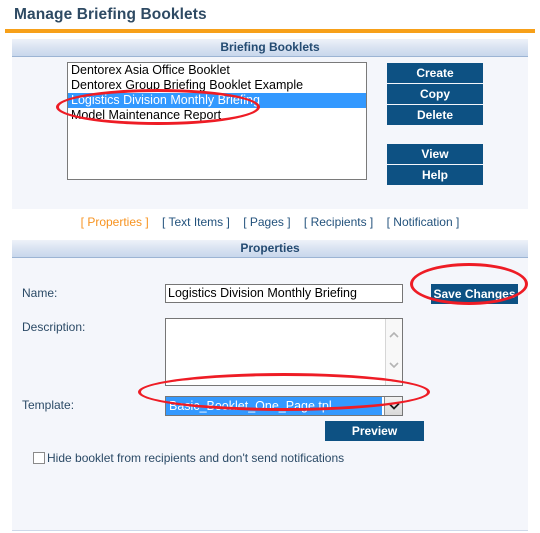  What do you see at coordinates (270, 31) in the screenshot?
I see `title-divider` at bounding box center [270, 31].